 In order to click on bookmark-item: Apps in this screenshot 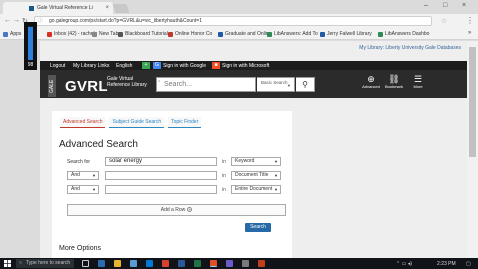, I will do `click(12, 34)`.